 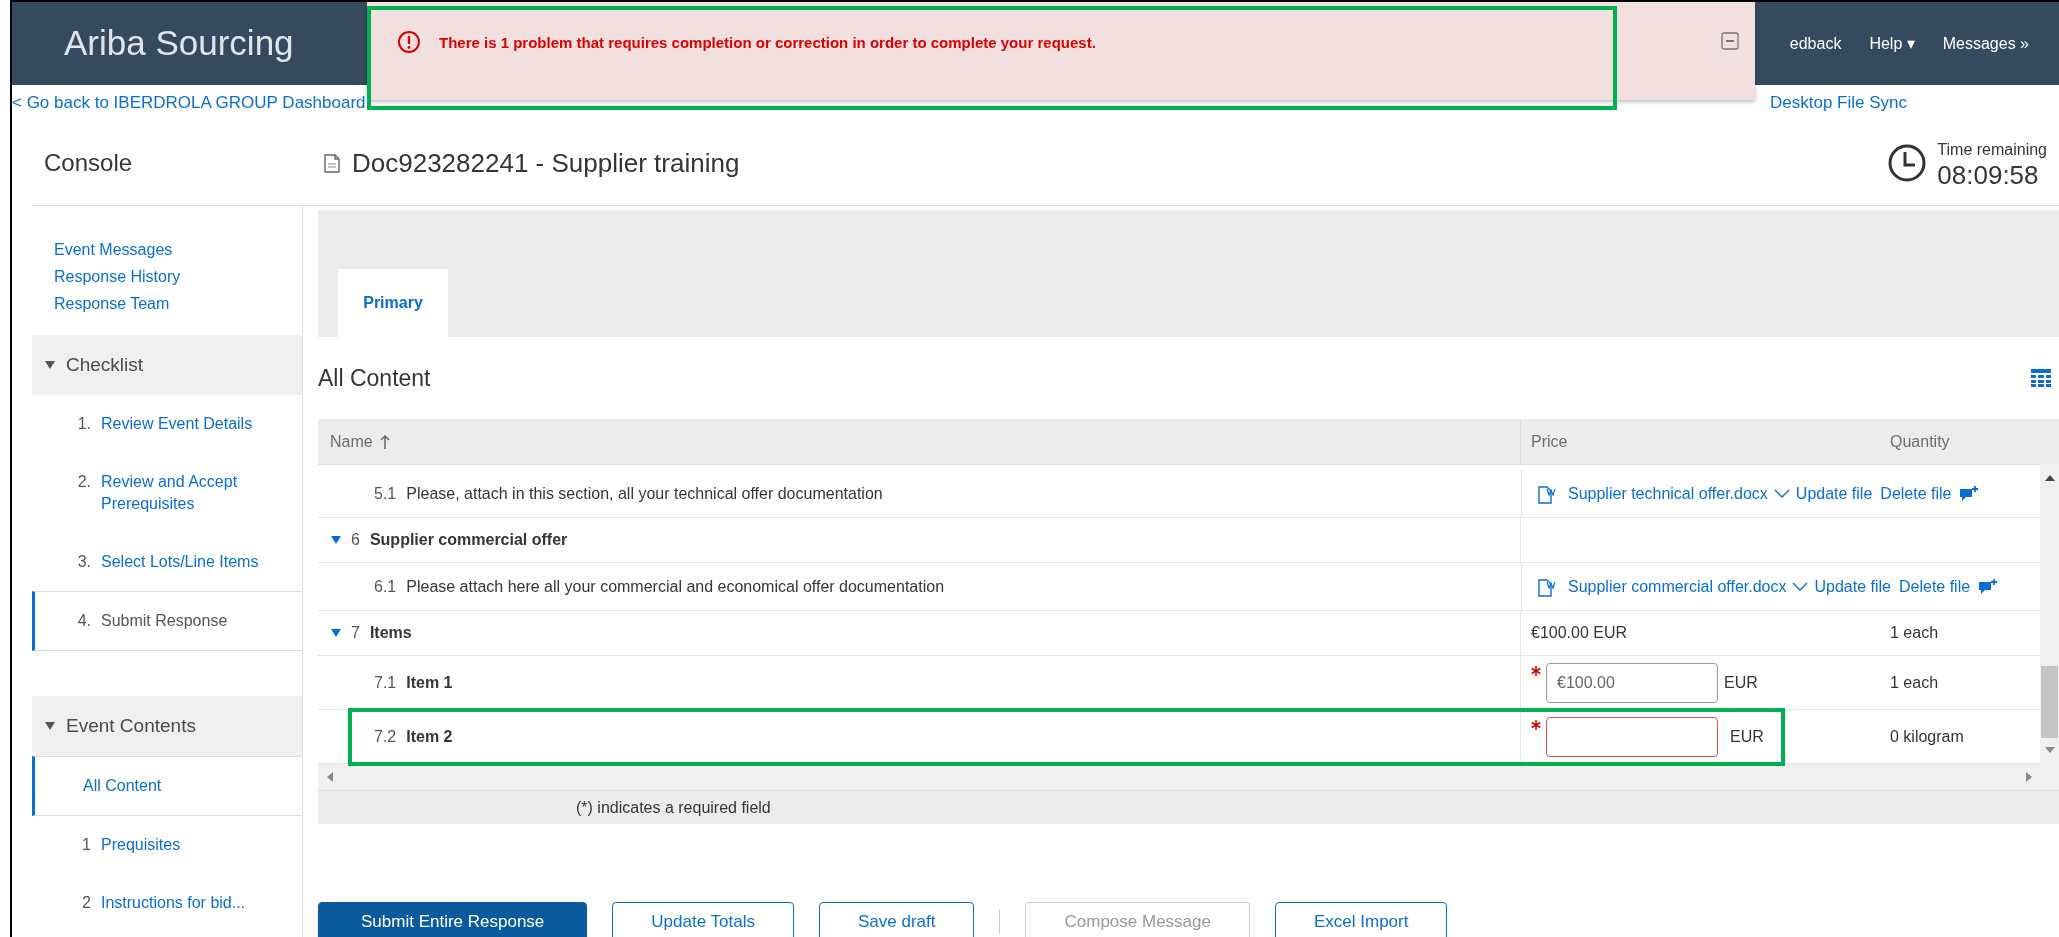 I want to click on item-number: 6, so click(x=355, y=540).